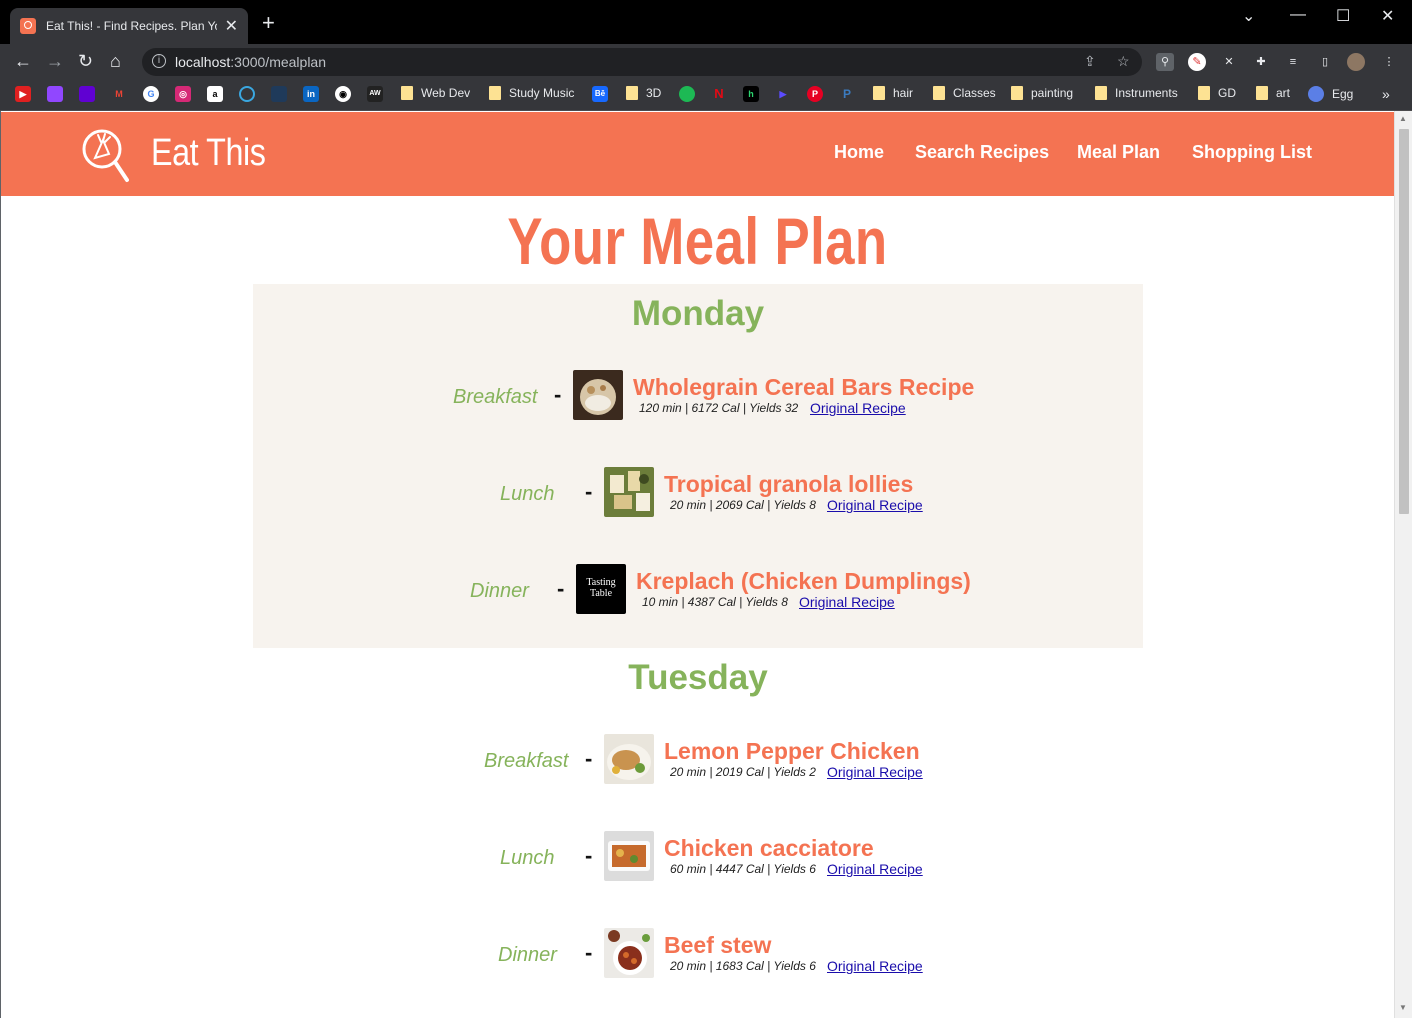 This screenshot has height=1018, width=1412. What do you see at coordinates (792, 751) in the screenshot?
I see `recipe-title: Lemon Pepper Chicken` at bounding box center [792, 751].